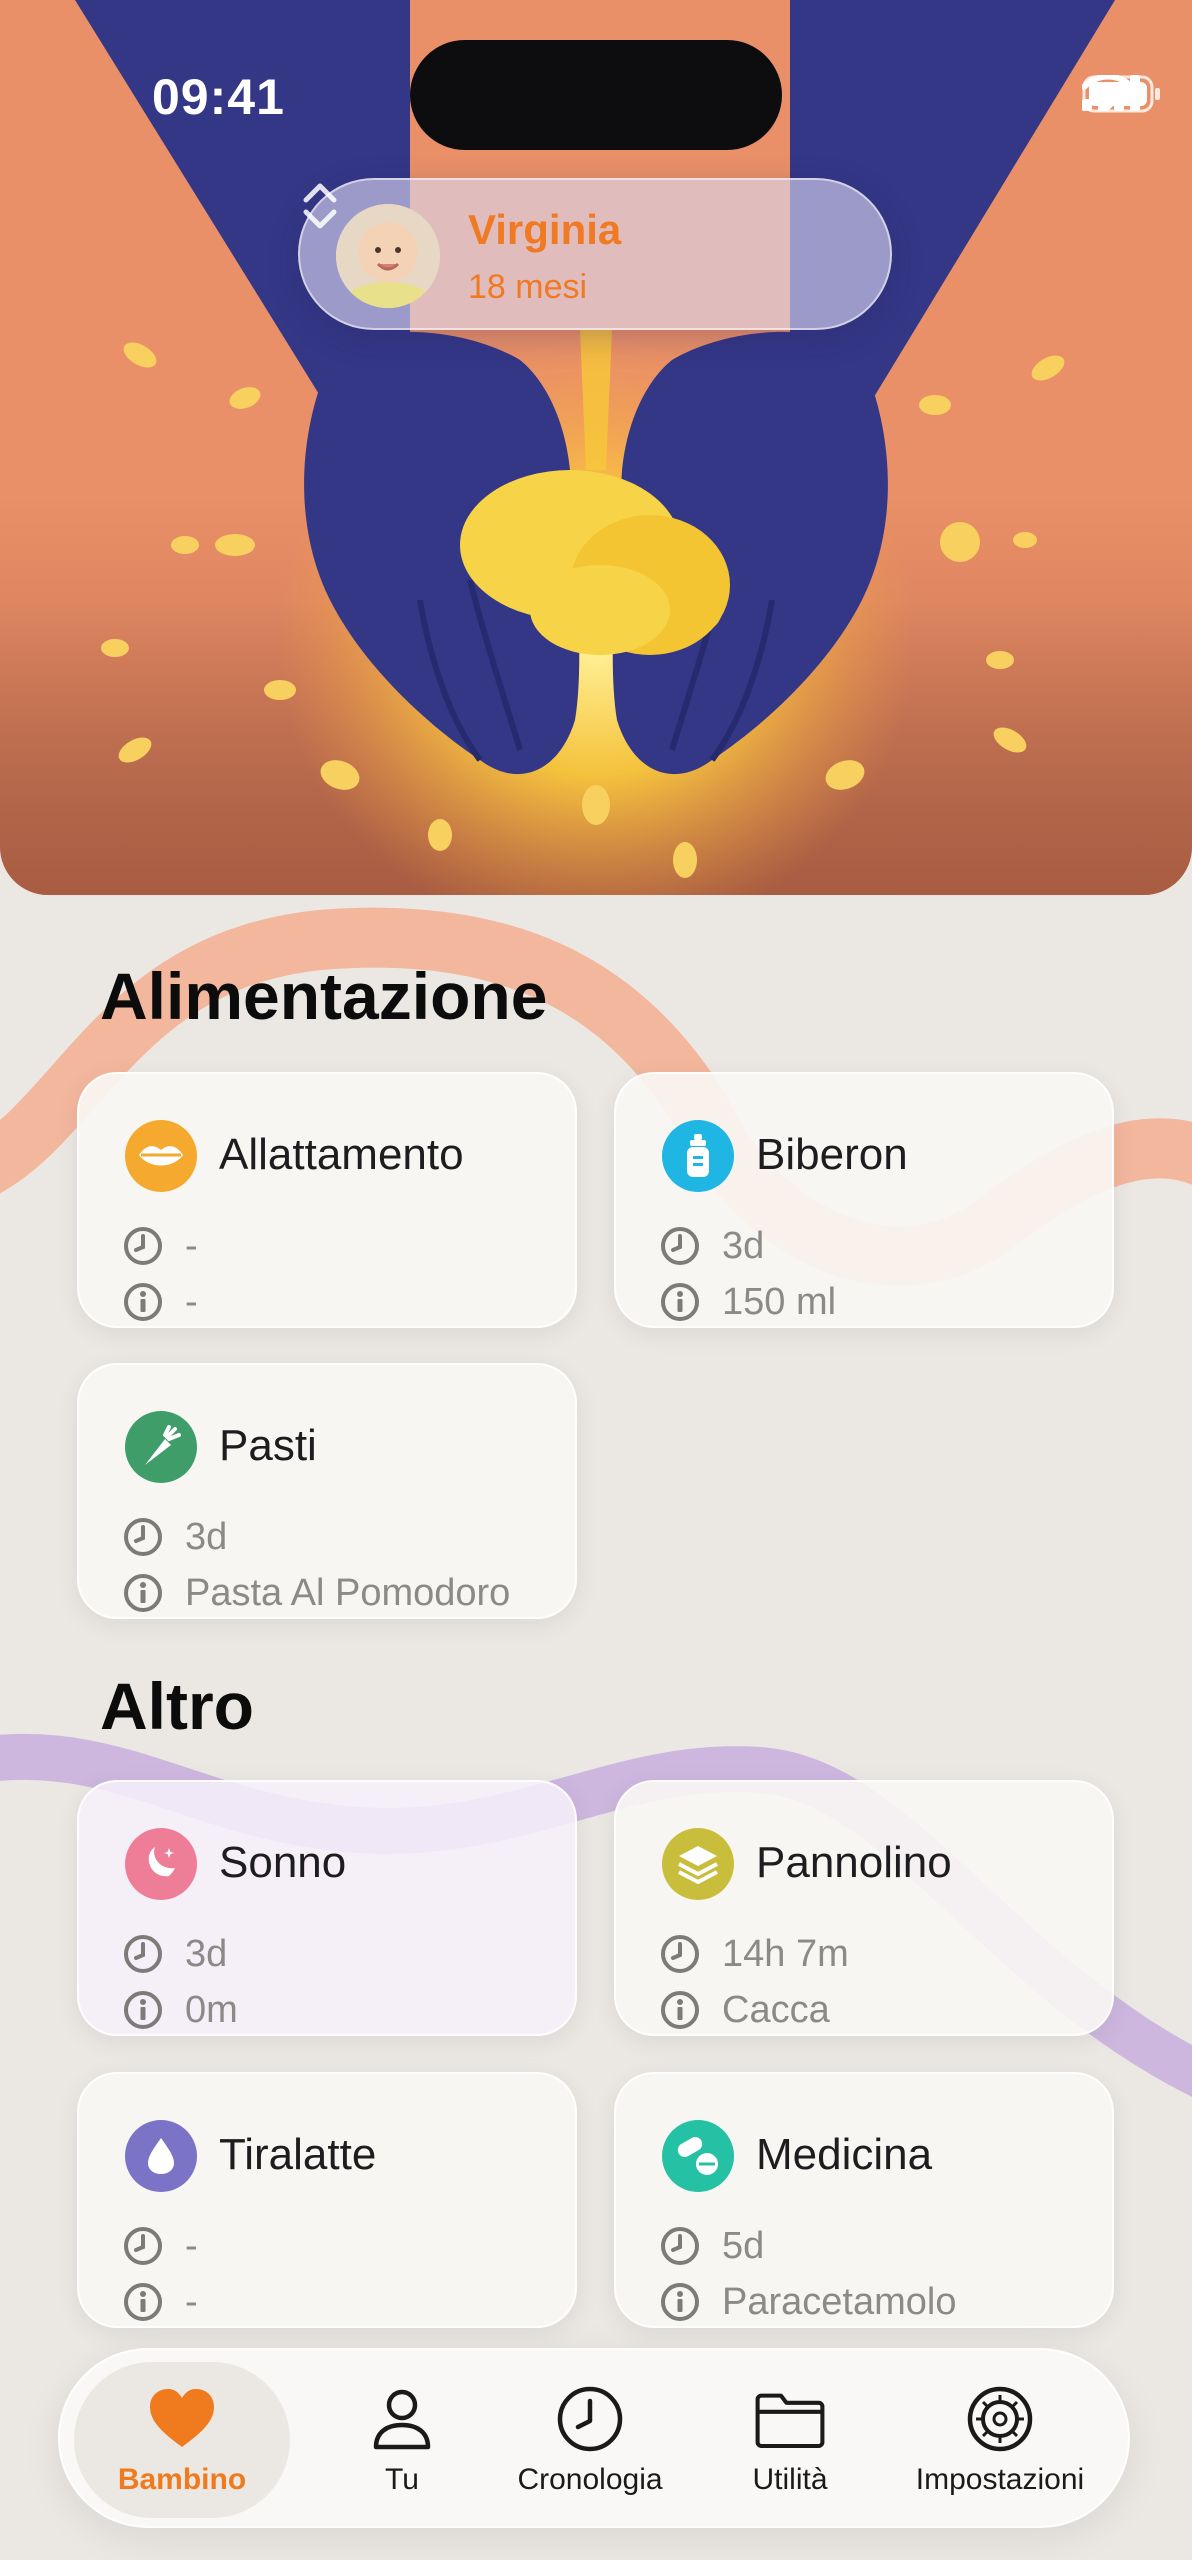 The width and height of the screenshot is (1192, 2560). Describe the element at coordinates (1000, 2479) in the screenshot. I see `tab-label: Impostazioni` at that location.